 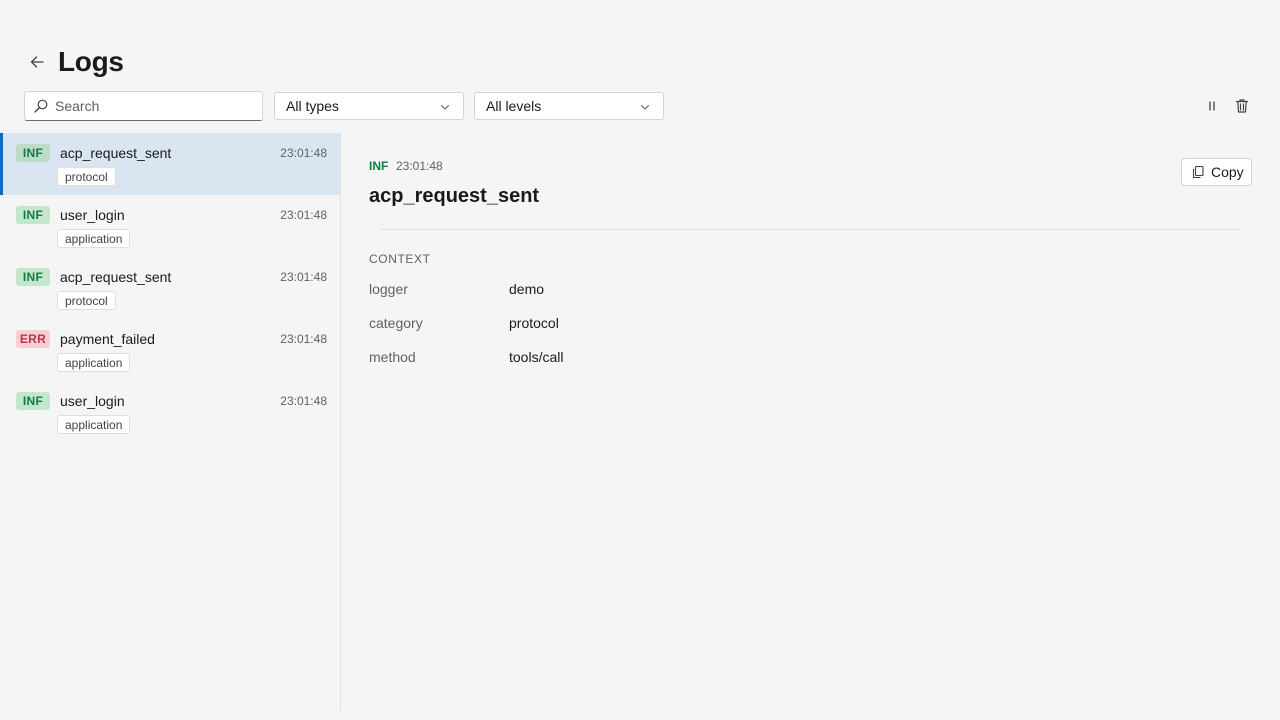 I want to click on back-button, so click(x=37, y=62).